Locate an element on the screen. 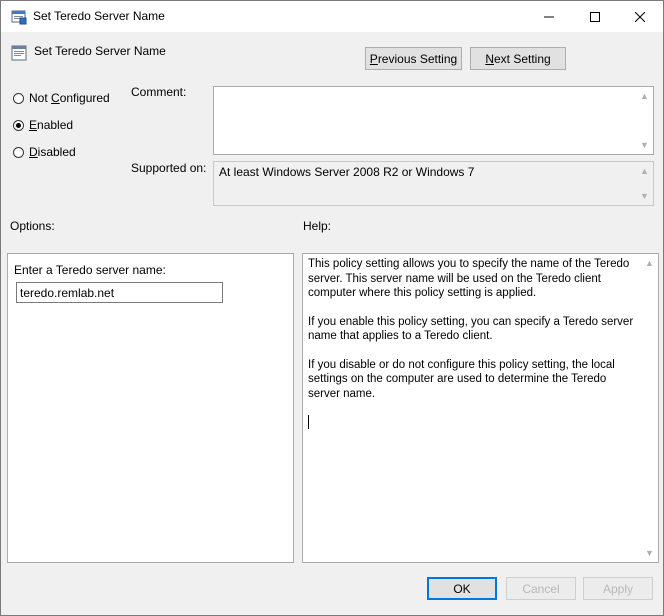 The width and height of the screenshot is (664, 616). window-title: Set Teredo Server Name is located at coordinates (99, 16).